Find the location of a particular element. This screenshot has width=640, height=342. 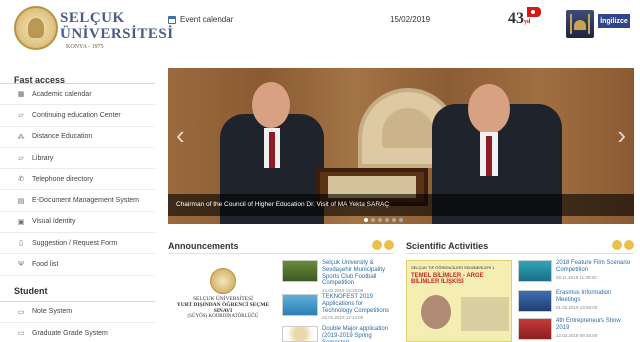

sidebar-item-telephone-directory: ✆ Telephone directory is located at coordinates (77, 180).